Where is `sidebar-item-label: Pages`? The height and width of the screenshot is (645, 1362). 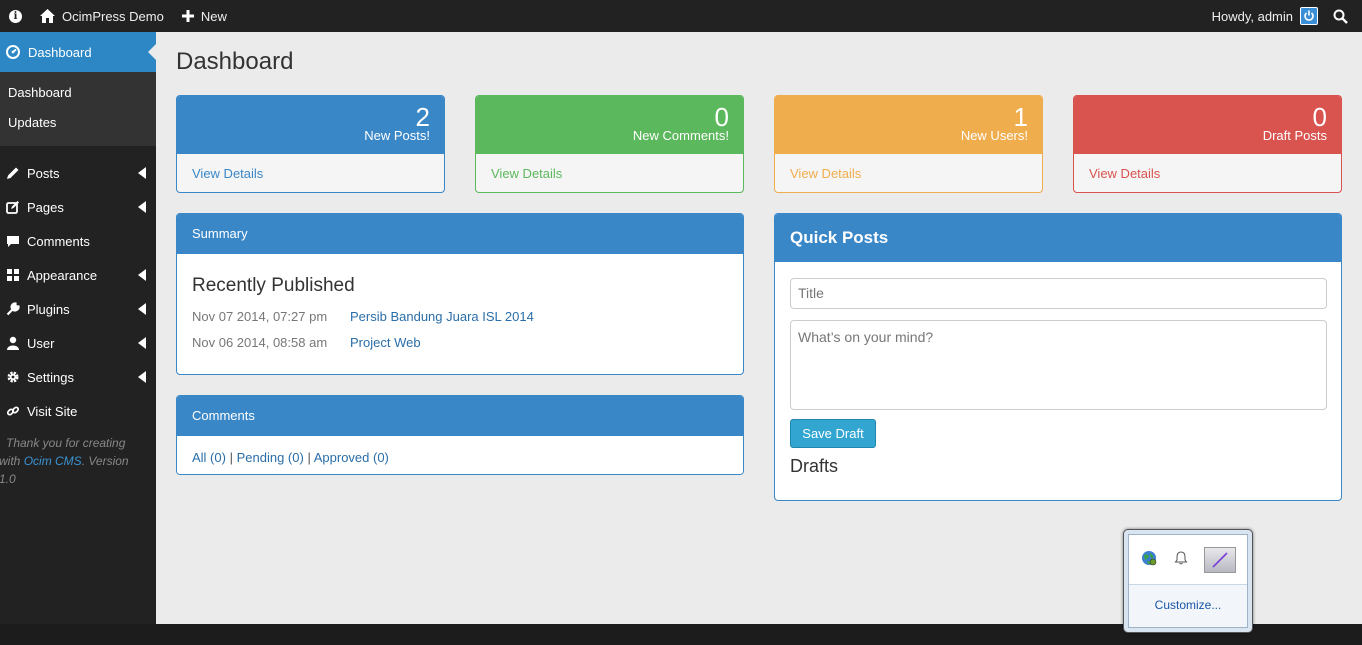
sidebar-item-label: Pages is located at coordinates (45, 207).